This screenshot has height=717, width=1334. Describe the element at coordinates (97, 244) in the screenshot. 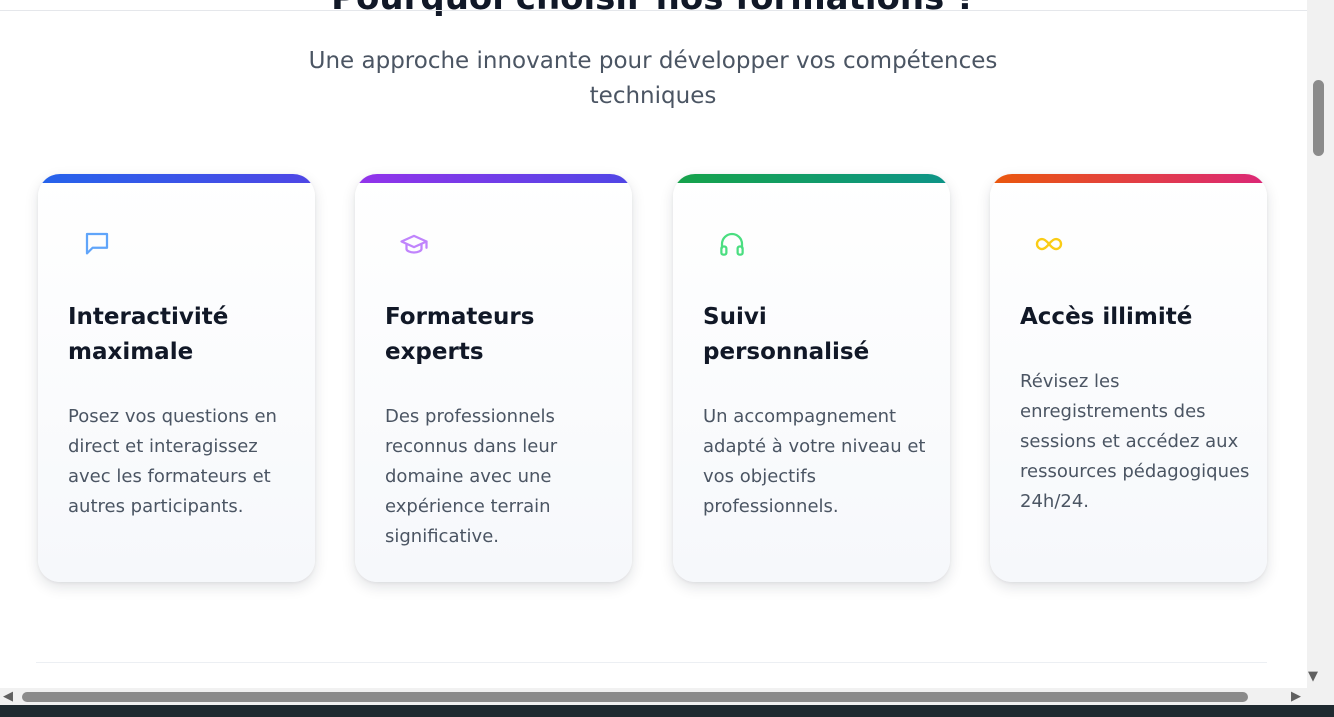

I see `chat-bubble-icon` at that location.